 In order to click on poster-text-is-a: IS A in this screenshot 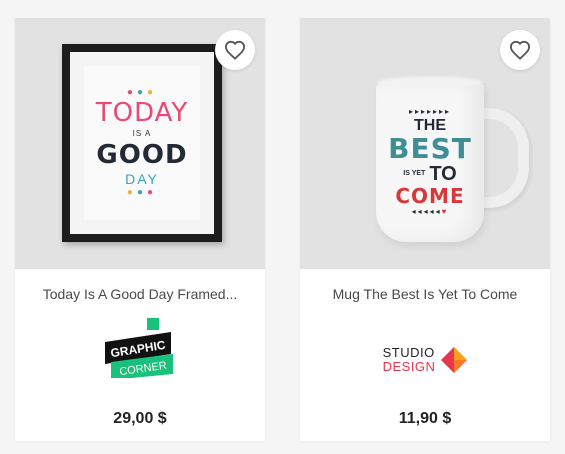, I will do `click(142, 133)`.